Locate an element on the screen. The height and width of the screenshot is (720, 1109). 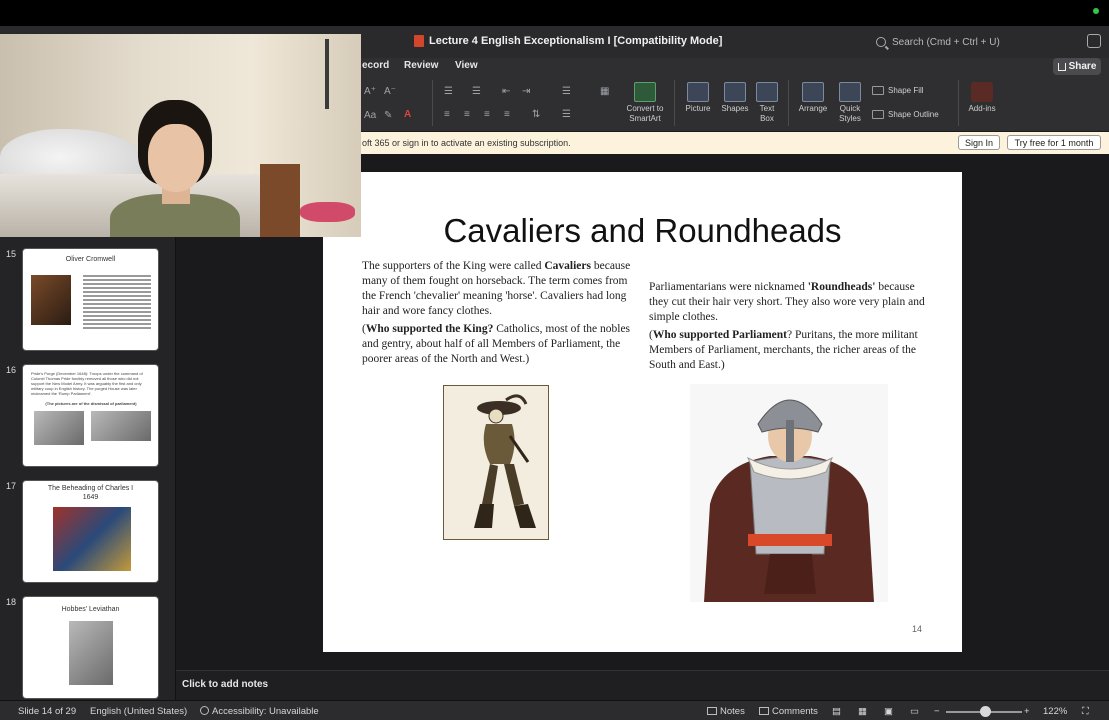
notes-icon is located at coordinates (712, 711).